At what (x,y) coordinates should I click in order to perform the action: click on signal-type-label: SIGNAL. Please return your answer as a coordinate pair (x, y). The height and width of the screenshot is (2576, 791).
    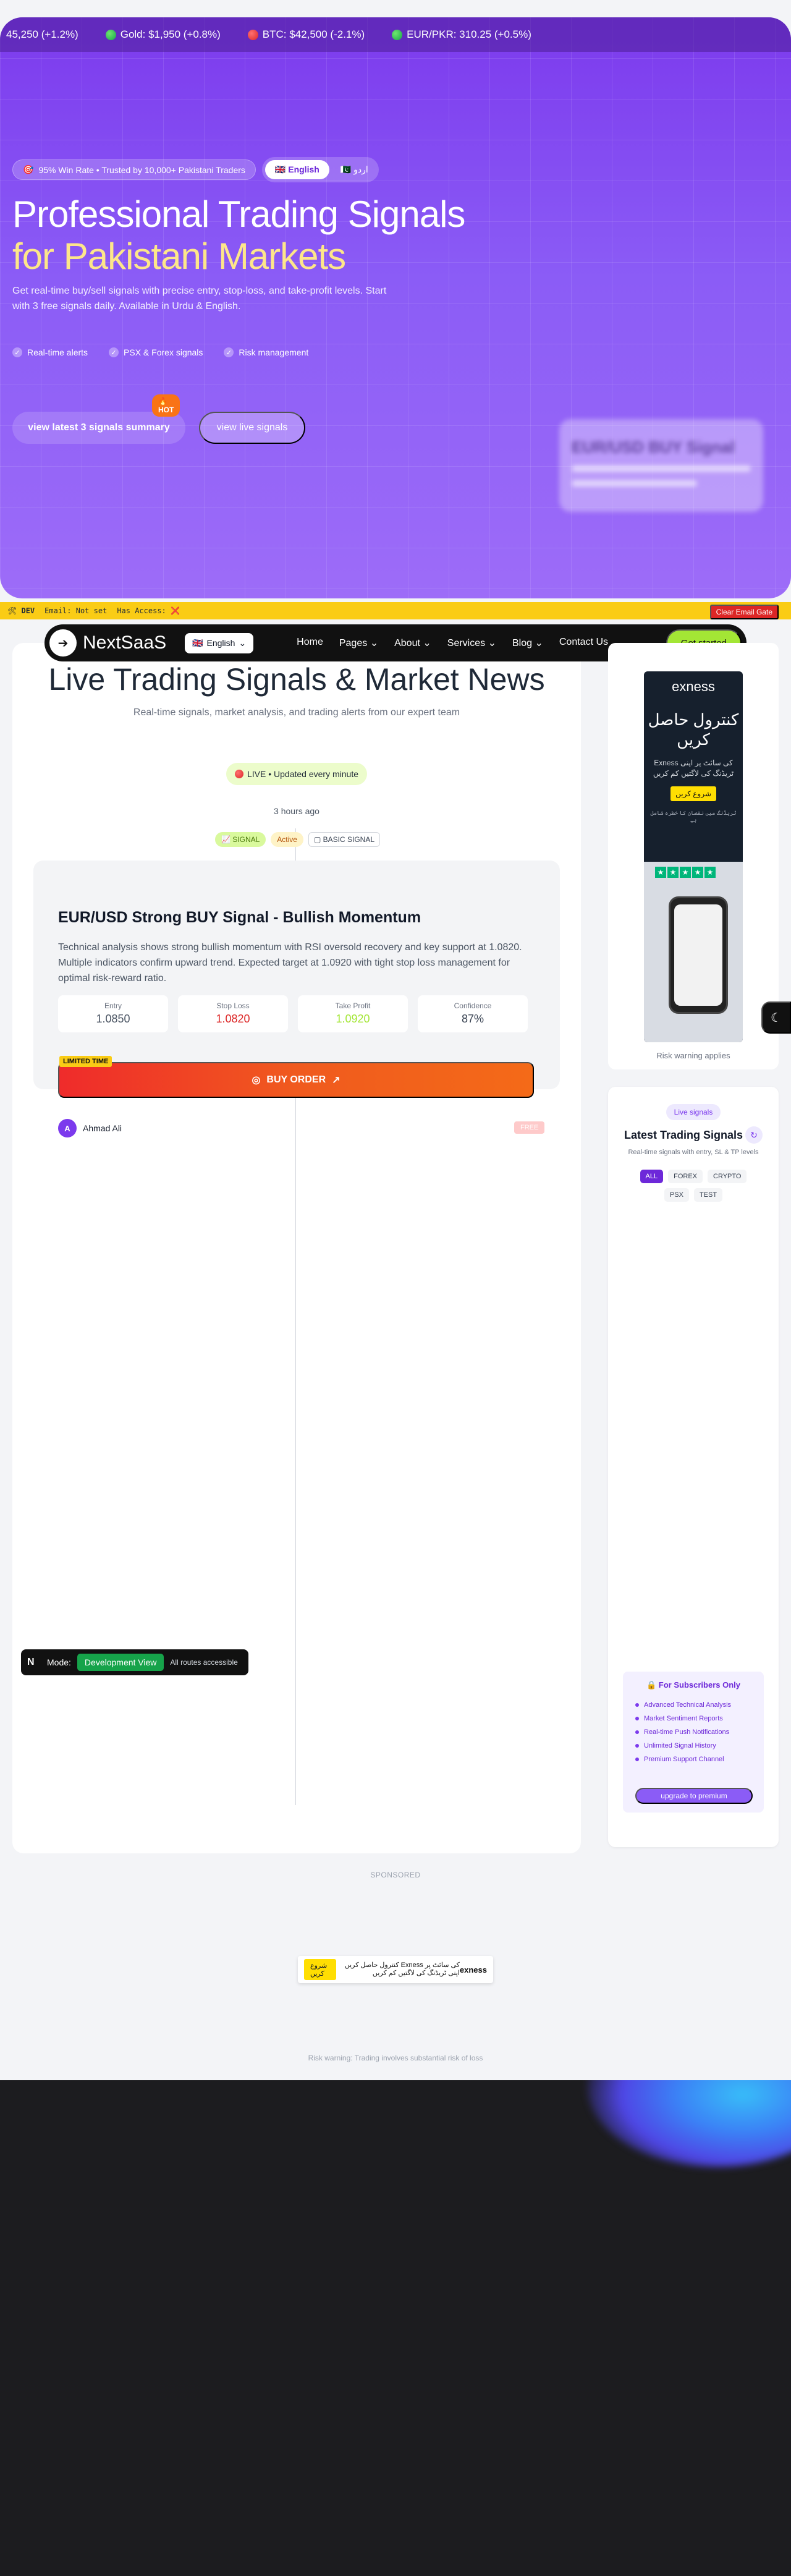
    Looking at the image, I should click on (246, 839).